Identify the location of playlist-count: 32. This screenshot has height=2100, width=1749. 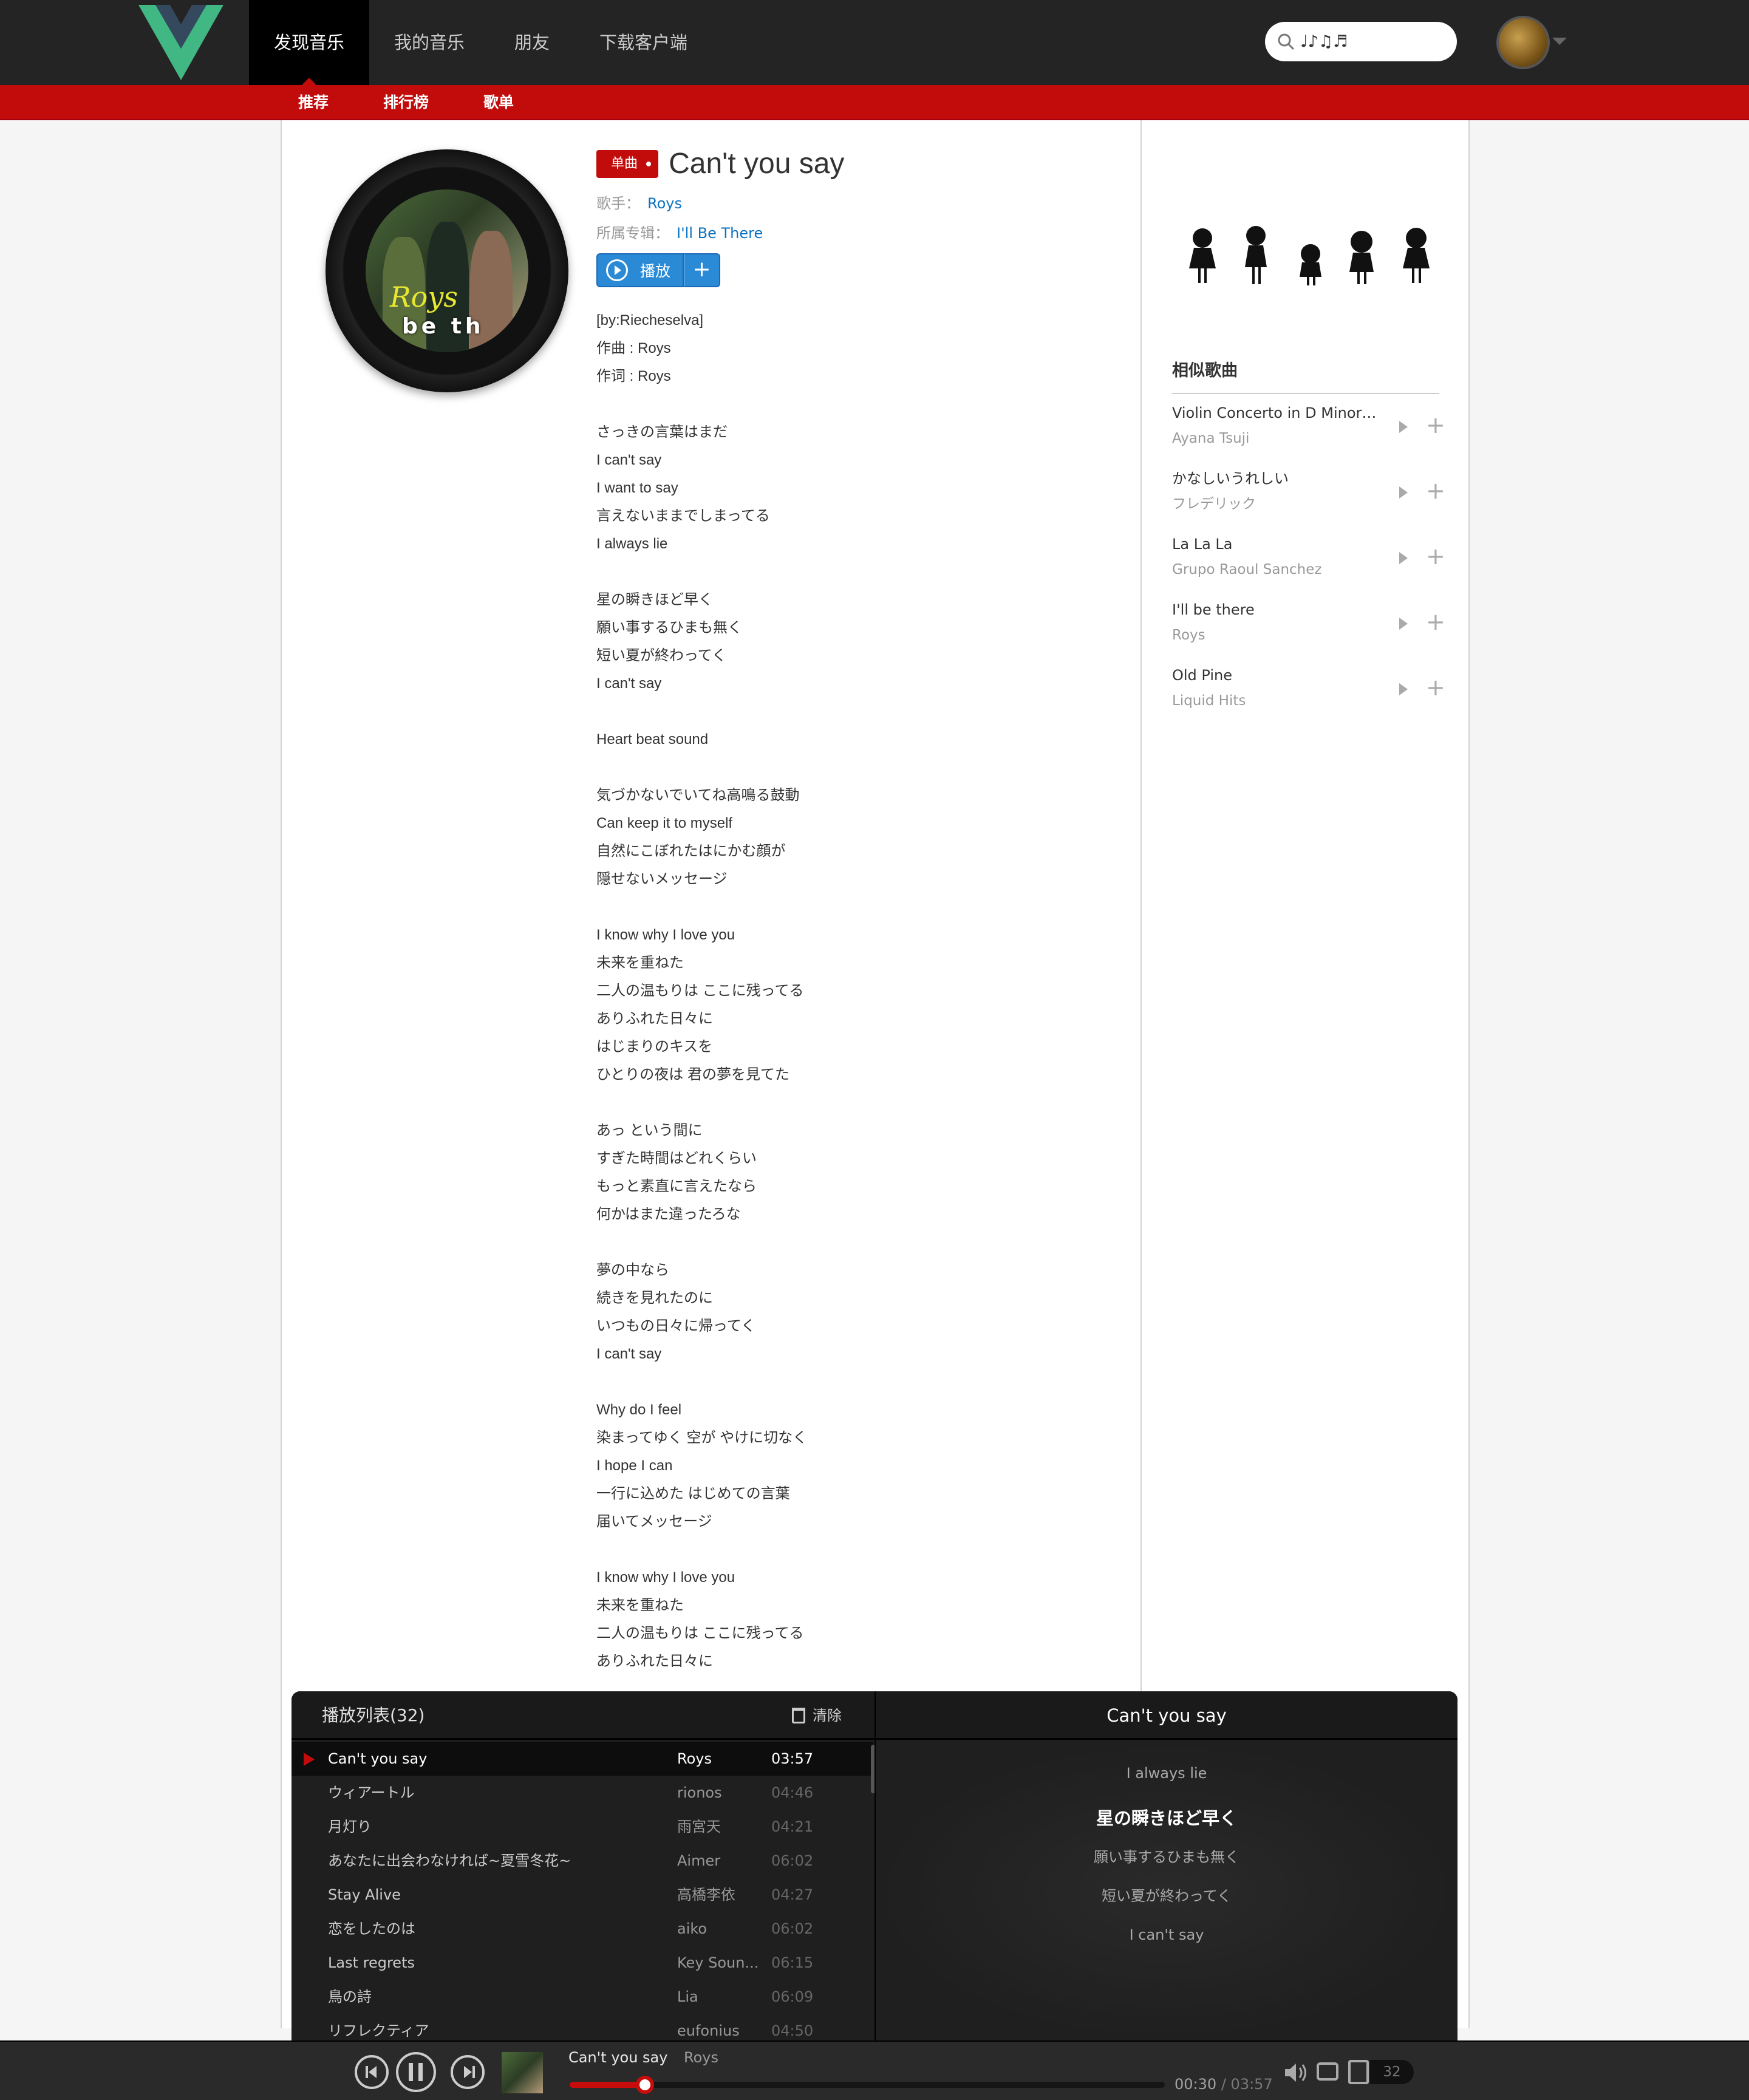
(1392, 2072).